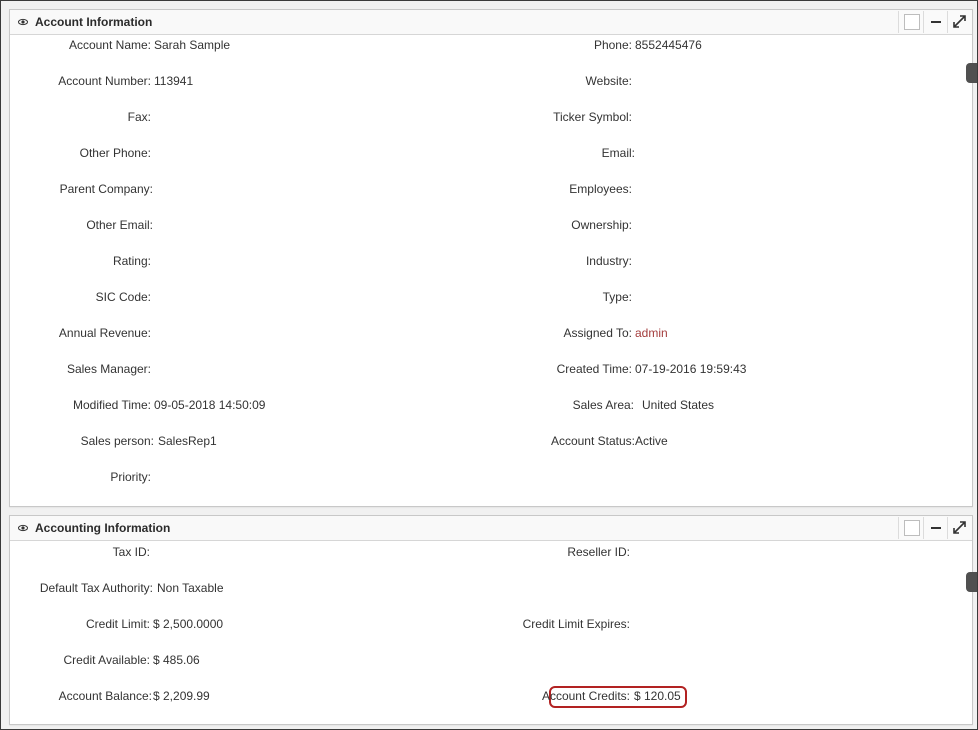 This screenshot has height=730, width=978. What do you see at coordinates (107, 660) in the screenshot?
I see `accounting-left-field-3-label: Credit Available:` at bounding box center [107, 660].